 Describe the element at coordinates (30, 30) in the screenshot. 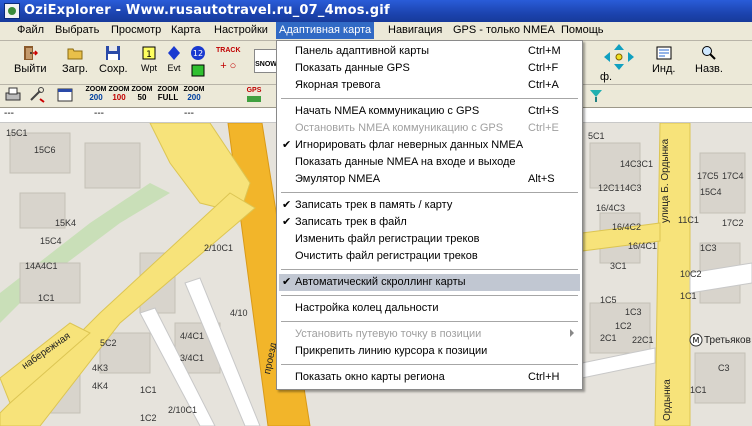

I see `menu-file: Файл` at that location.